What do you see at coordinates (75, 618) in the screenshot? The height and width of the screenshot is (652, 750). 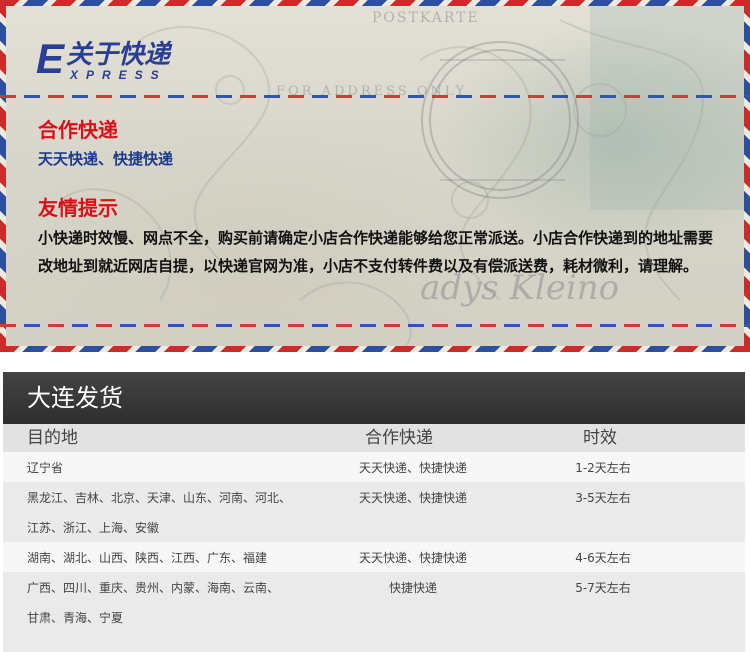 I see `row-destination-cont: 甘肃、青海、宁夏` at bounding box center [75, 618].